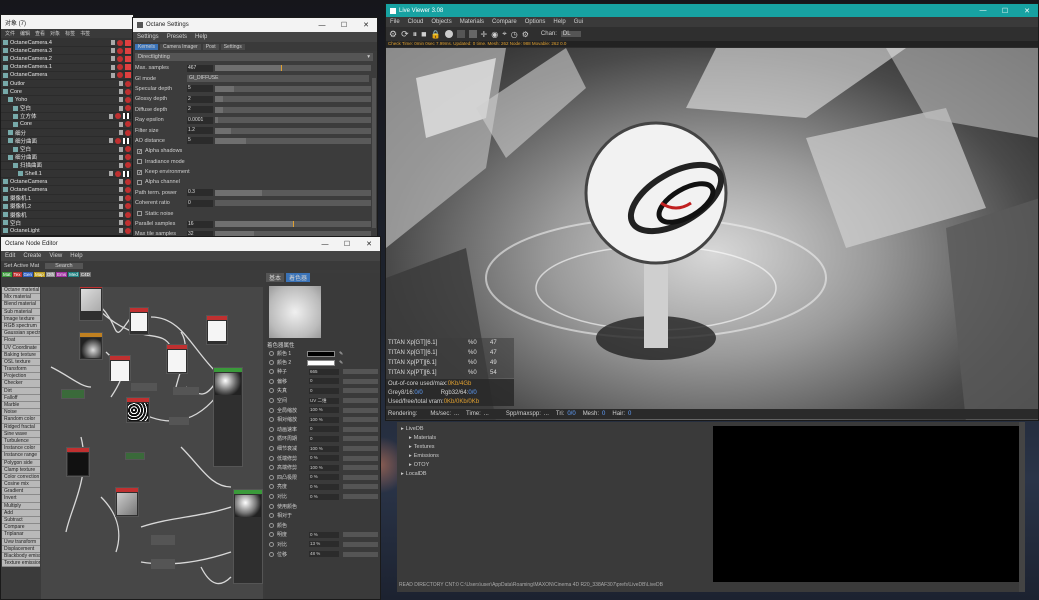 This screenshot has height=600, width=1039. Describe the element at coordinates (21, 535) in the screenshot. I see `node-list-item: Triplanar` at that location.